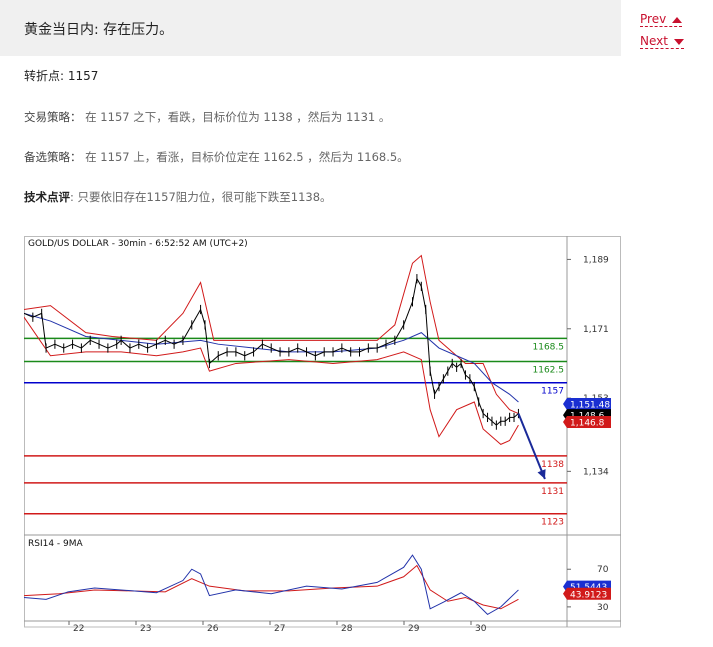  I want to click on rsi-line, so click(271, 585).